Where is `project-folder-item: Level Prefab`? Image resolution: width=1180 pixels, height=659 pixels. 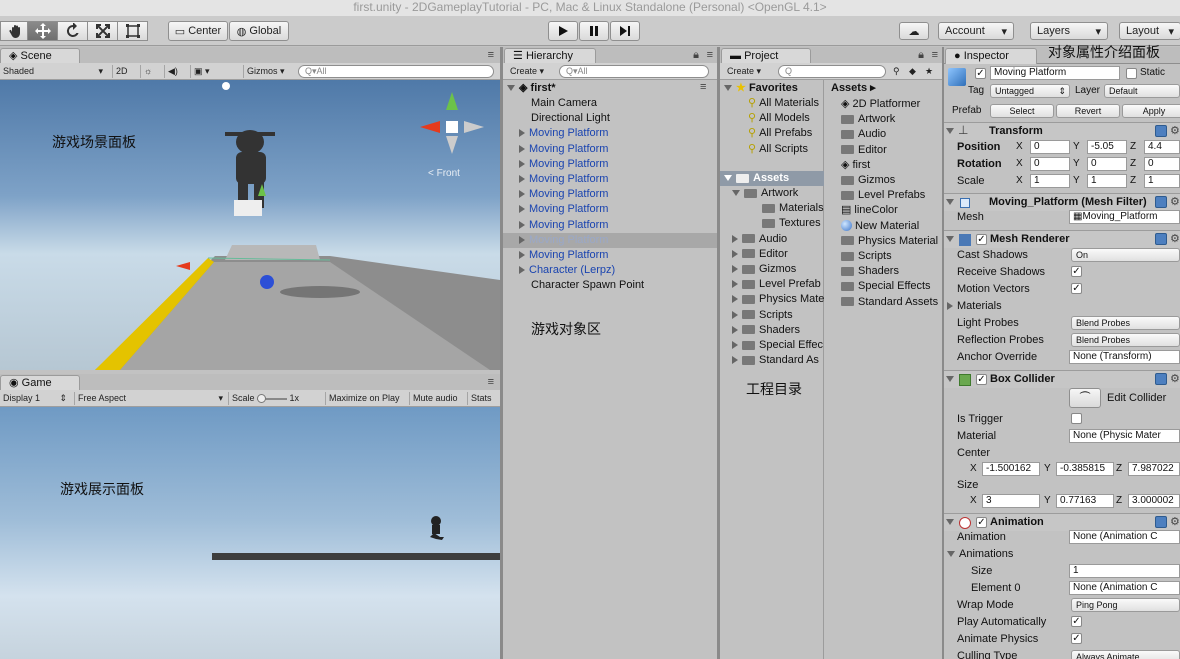
project-folder-item: Level Prefab is located at coordinates (776, 284).